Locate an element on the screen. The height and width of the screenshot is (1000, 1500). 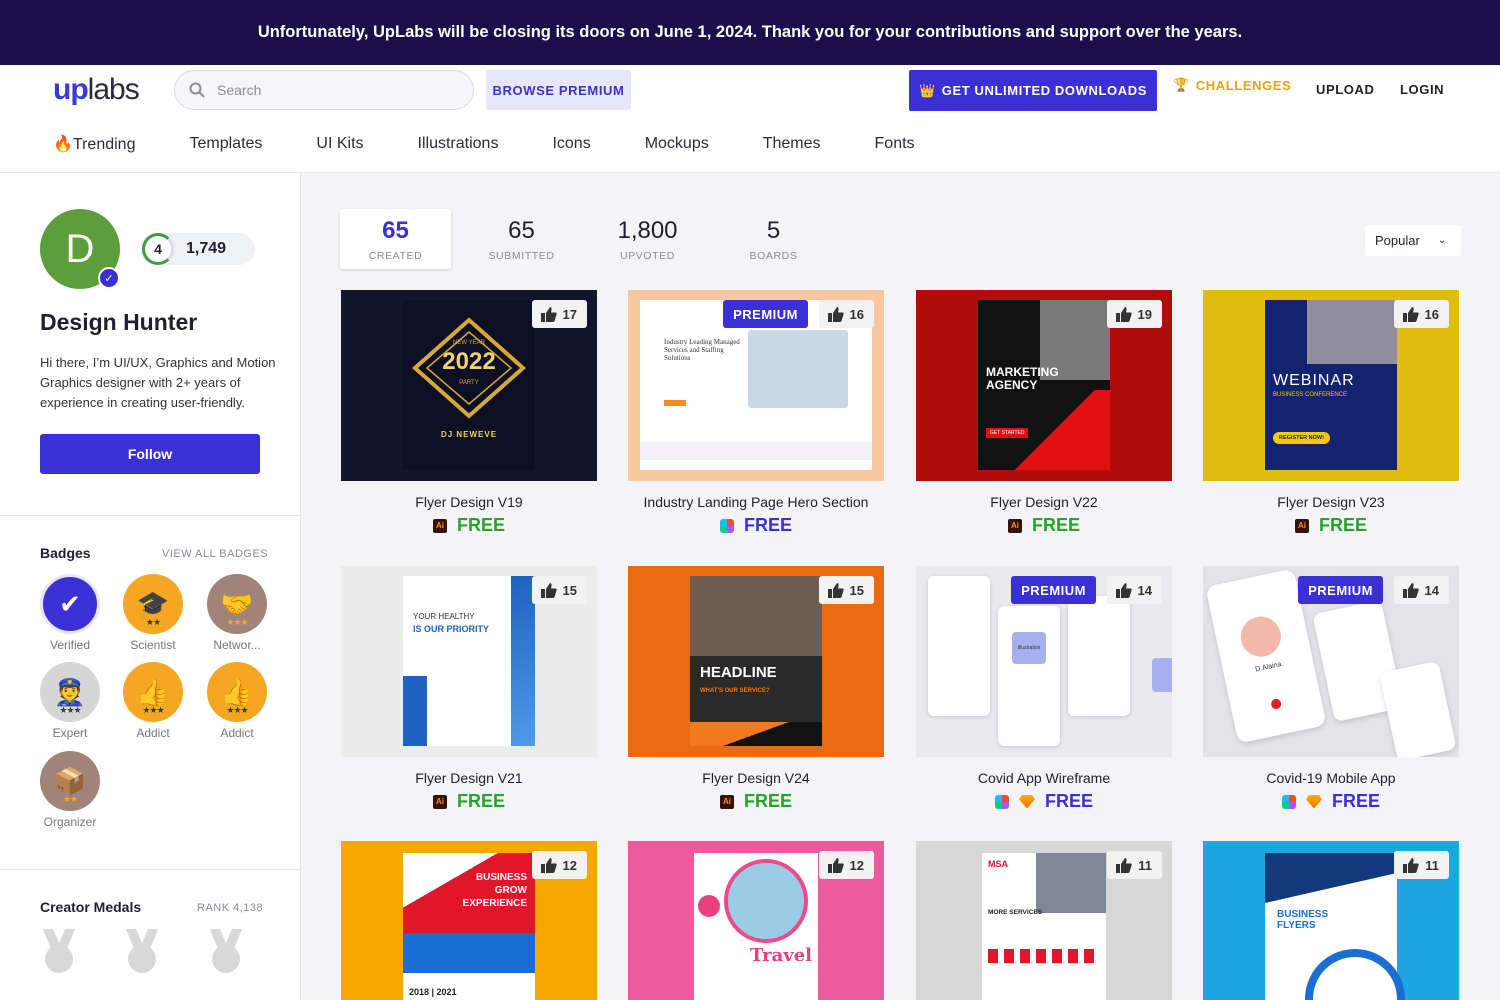
nav-icons: Icons is located at coordinates (571, 144).